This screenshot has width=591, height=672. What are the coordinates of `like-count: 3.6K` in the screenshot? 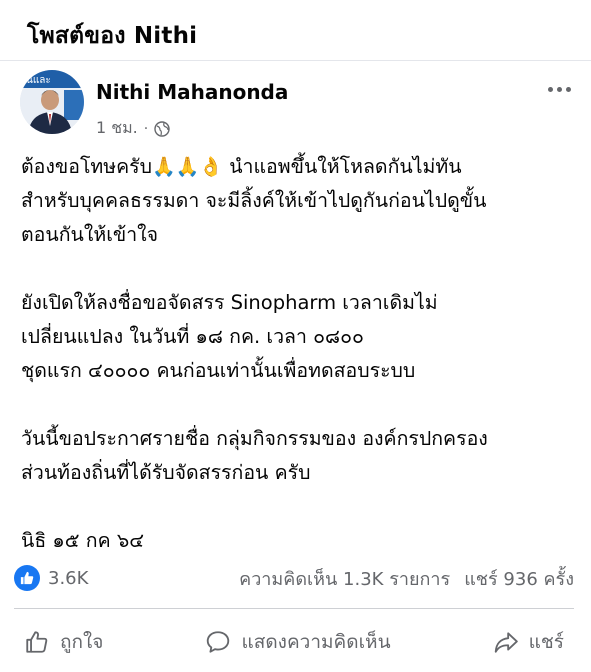 It's located at (68, 578).